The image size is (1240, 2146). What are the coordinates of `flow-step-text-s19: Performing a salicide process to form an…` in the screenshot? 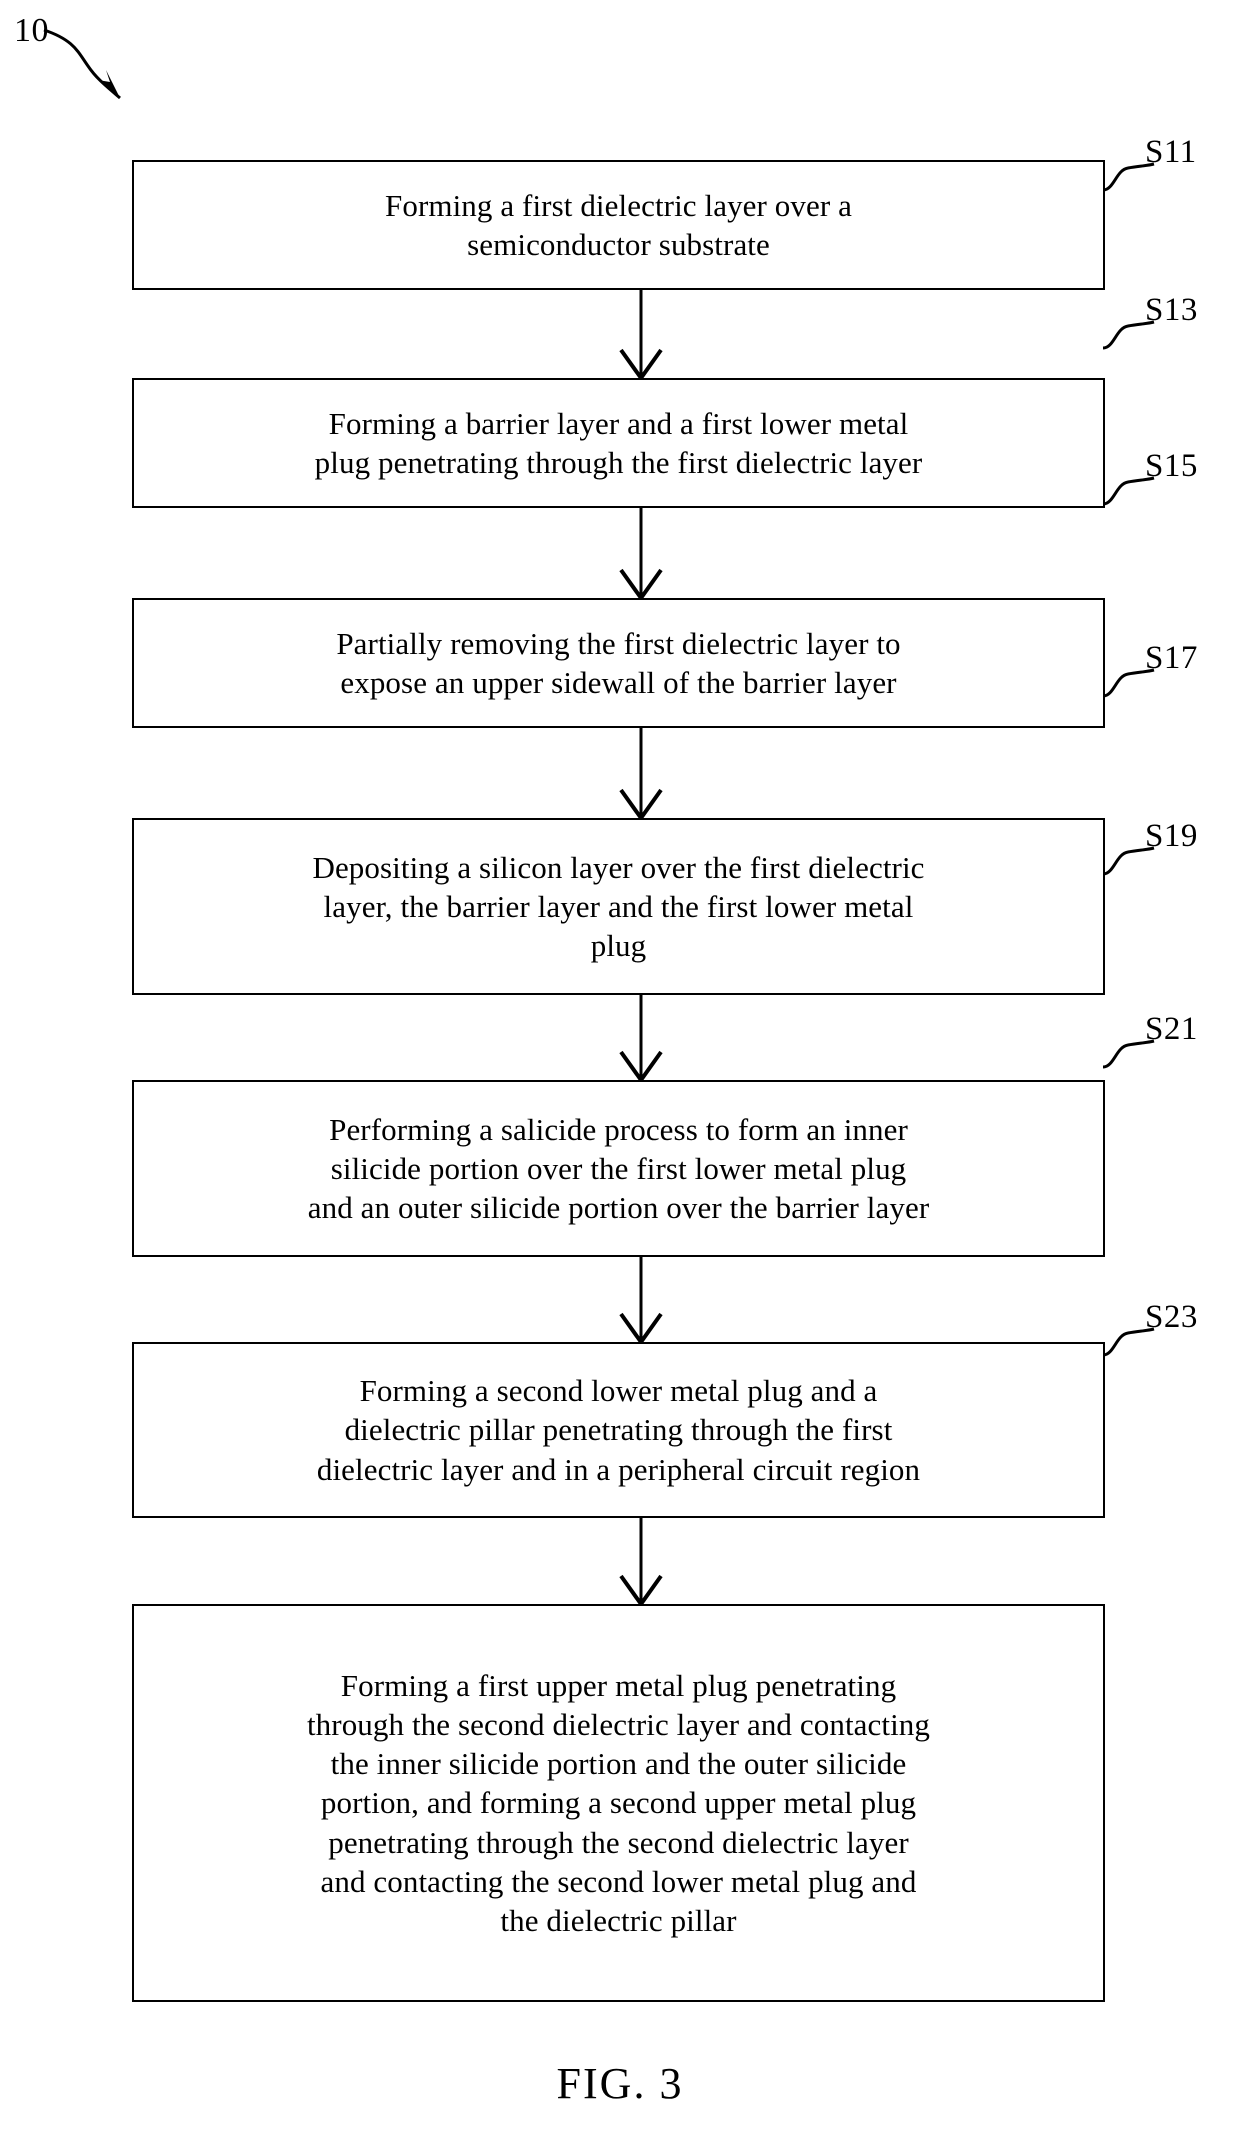 It's located at (618, 1168).